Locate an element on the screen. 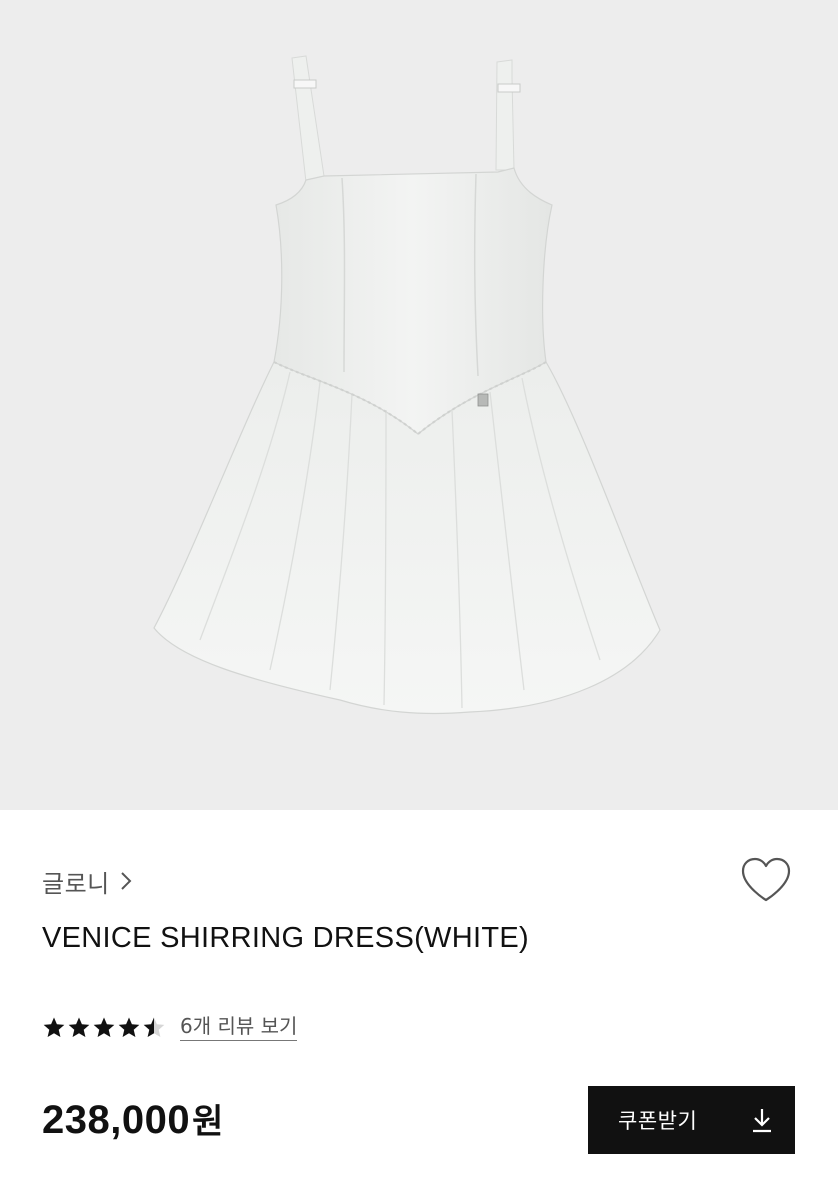 The image size is (838, 1200). price-unit: 원 is located at coordinates (208, 1122).